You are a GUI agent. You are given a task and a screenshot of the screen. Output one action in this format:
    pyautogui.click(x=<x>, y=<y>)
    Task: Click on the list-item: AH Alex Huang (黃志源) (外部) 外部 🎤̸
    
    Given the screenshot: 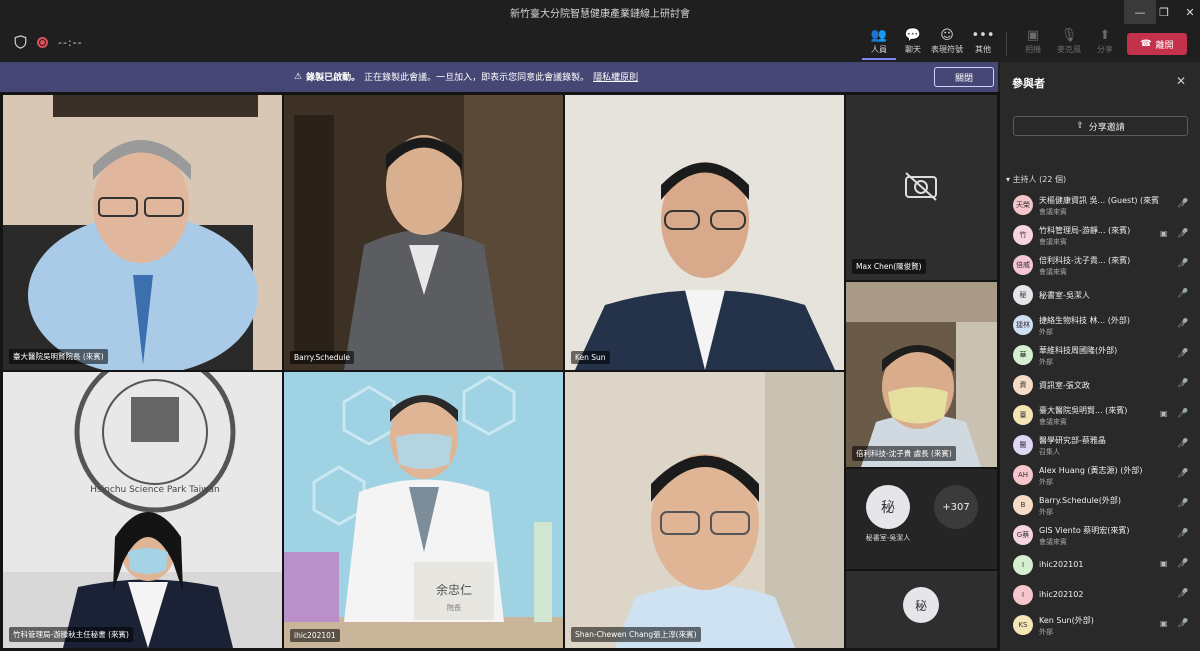 What is the action you would take?
    pyautogui.click(x=1100, y=475)
    